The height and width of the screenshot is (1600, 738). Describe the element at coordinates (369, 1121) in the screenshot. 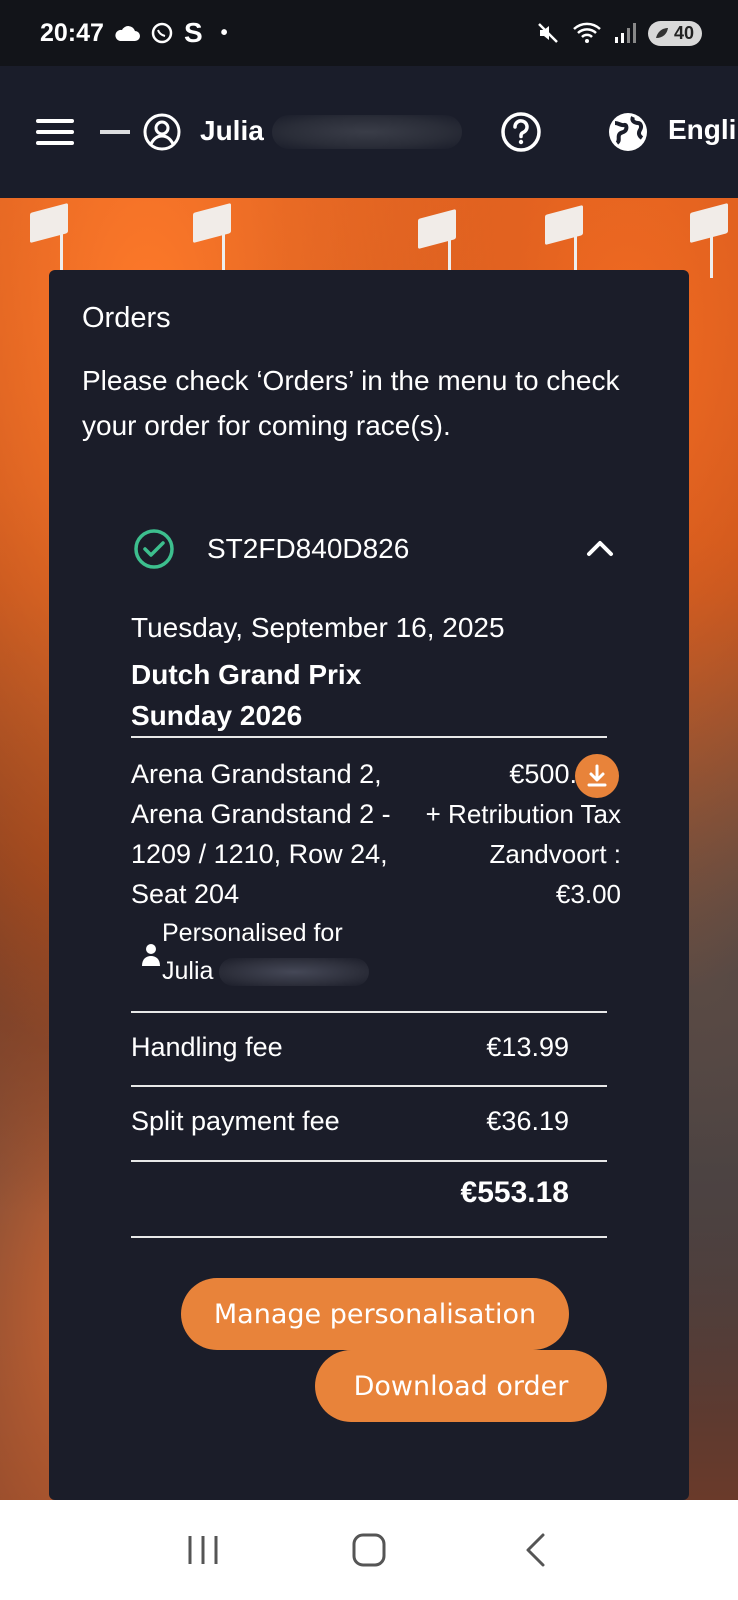

I see `split-payment-fee-row: Split payment fee €36.19` at that location.